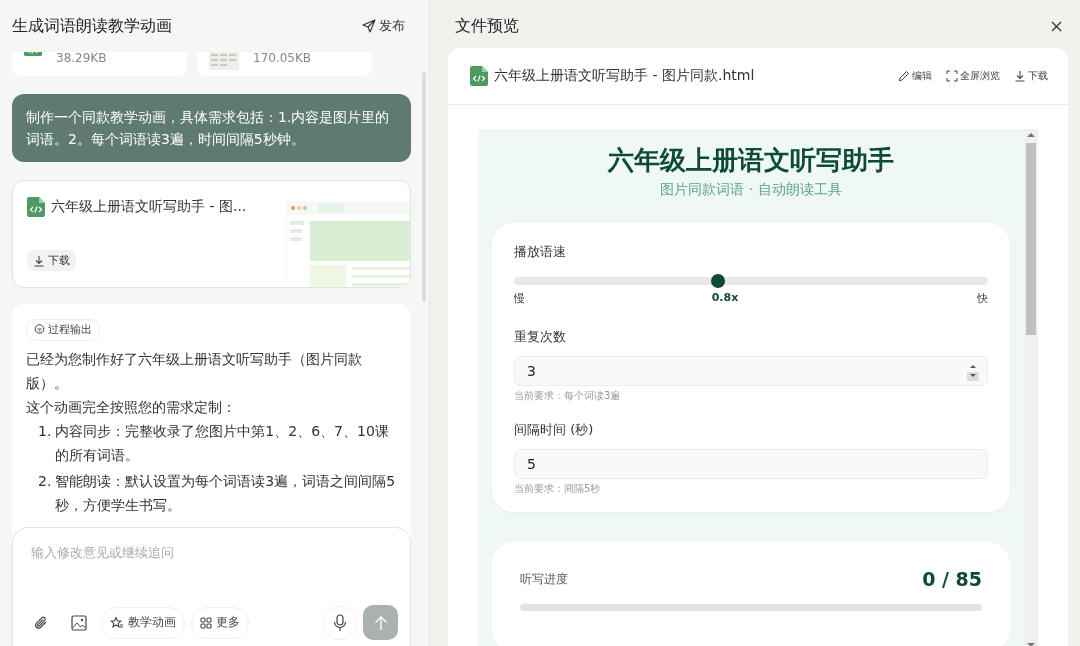 The height and width of the screenshot is (646, 1080). Describe the element at coordinates (568, 396) in the screenshot. I see `field-hint: 当前要求：每个词读3遍` at that location.